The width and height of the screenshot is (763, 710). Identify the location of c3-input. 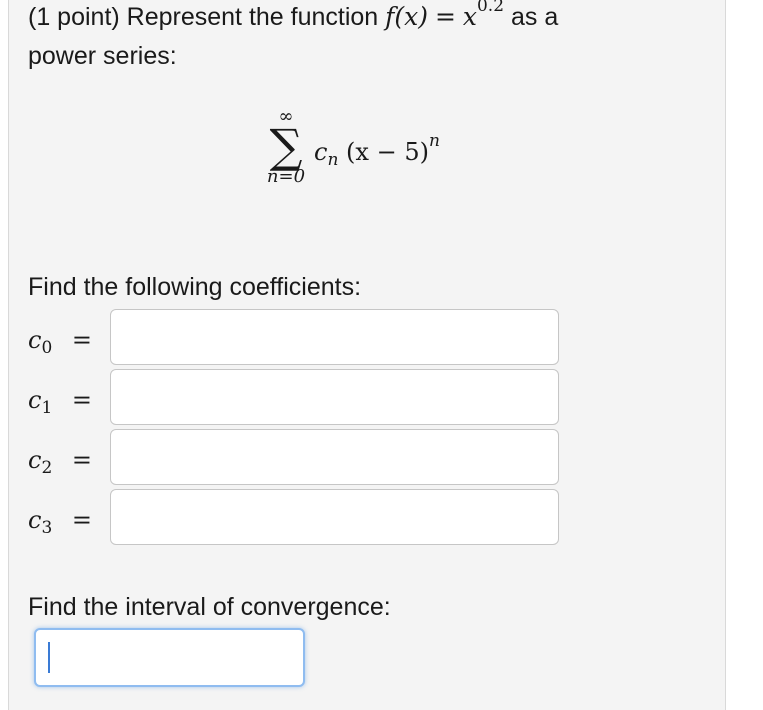
(334, 517).